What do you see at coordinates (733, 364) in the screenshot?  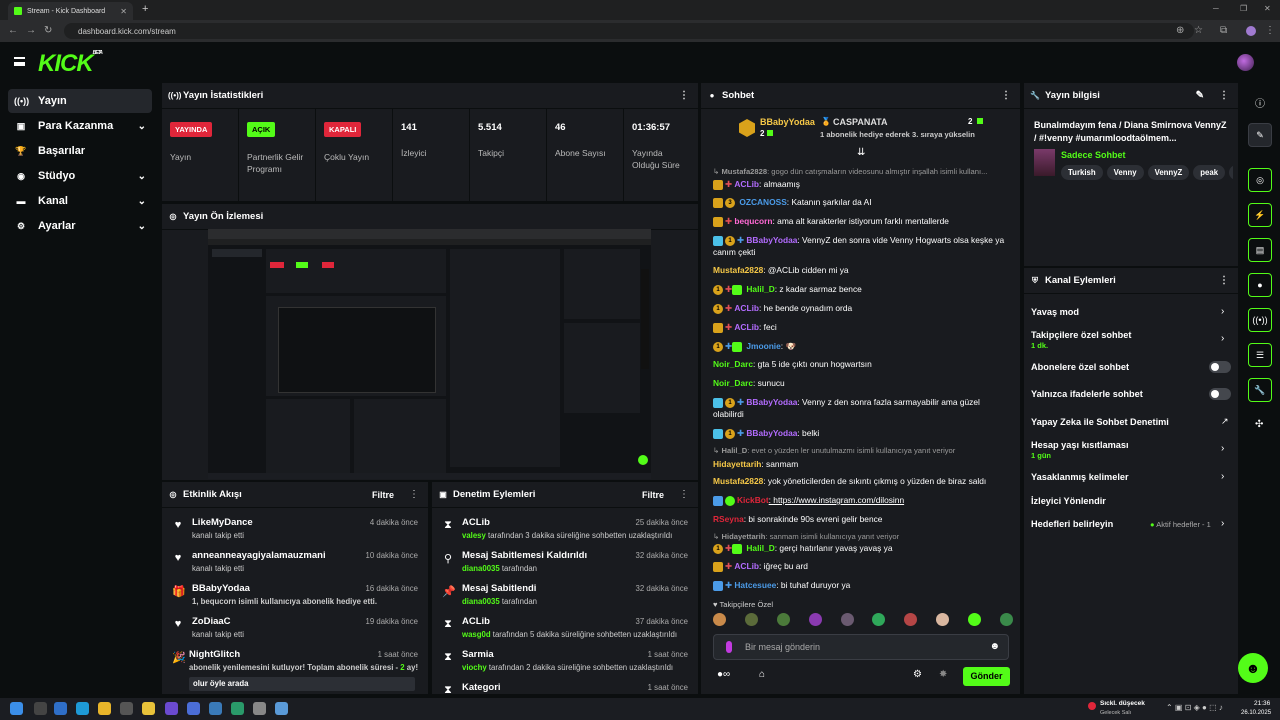 I see `chat-username: Noir_Darc` at bounding box center [733, 364].